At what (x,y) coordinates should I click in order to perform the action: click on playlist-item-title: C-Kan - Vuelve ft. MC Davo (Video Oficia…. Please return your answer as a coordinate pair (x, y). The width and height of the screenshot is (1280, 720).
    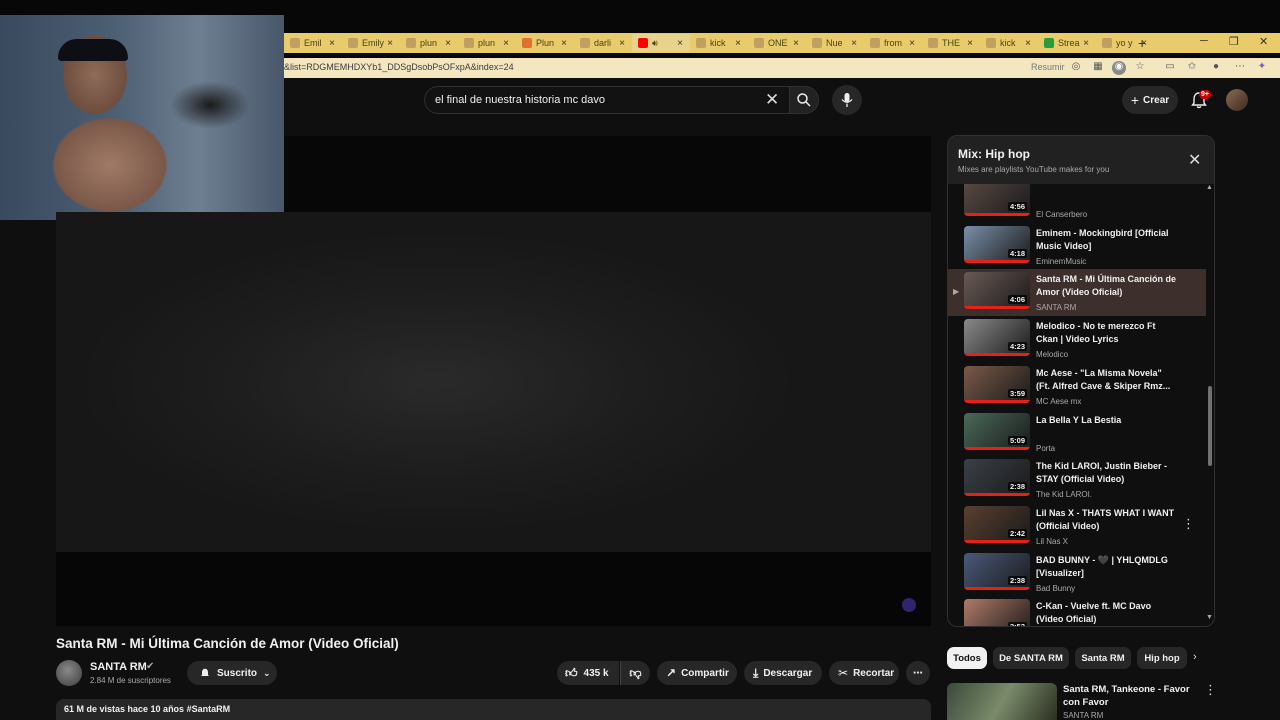
    Looking at the image, I should click on (1106, 613).